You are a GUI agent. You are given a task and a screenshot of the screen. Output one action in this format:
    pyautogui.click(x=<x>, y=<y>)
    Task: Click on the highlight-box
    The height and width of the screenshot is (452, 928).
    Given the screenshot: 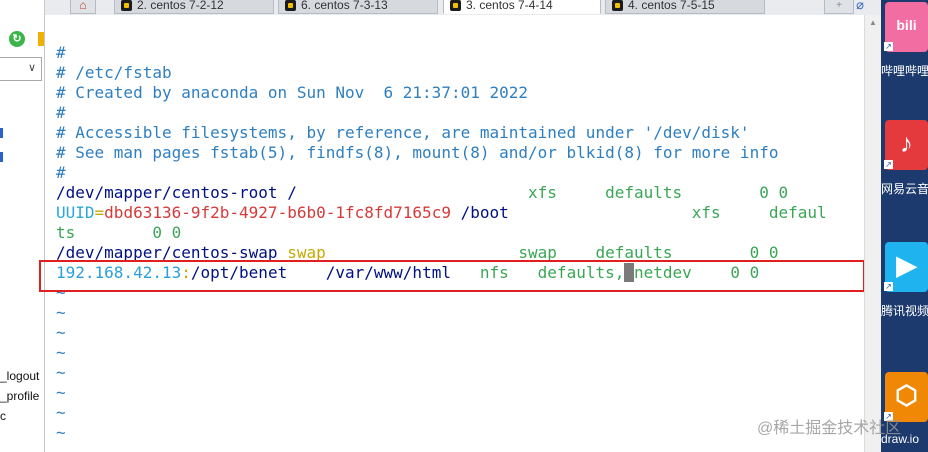 What is the action you would take?
    pyautogui.click(x=452, y=276)
    